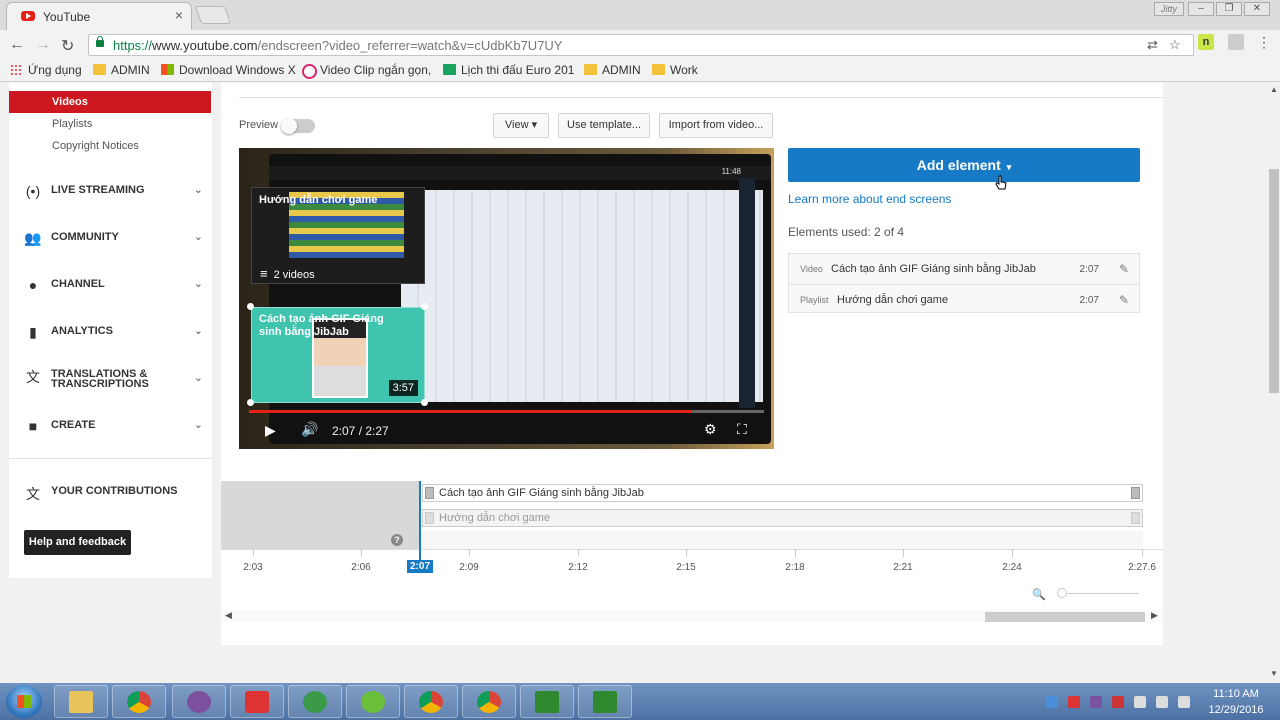 The image size is (1280, 720). I want to click on bookmark-star-icon: ☆, so click(1175, 45).